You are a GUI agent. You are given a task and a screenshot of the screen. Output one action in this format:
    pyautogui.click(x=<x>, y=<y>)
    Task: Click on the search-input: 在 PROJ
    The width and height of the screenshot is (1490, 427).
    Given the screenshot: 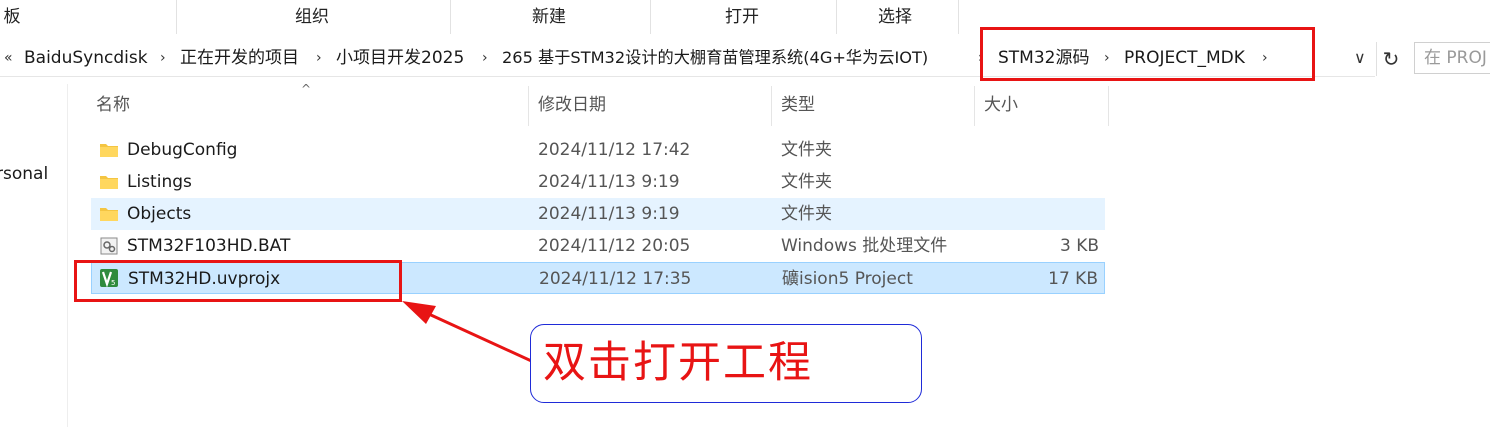 What is the action you would take?
    pyautogui.click(x=1452, y=58)
    